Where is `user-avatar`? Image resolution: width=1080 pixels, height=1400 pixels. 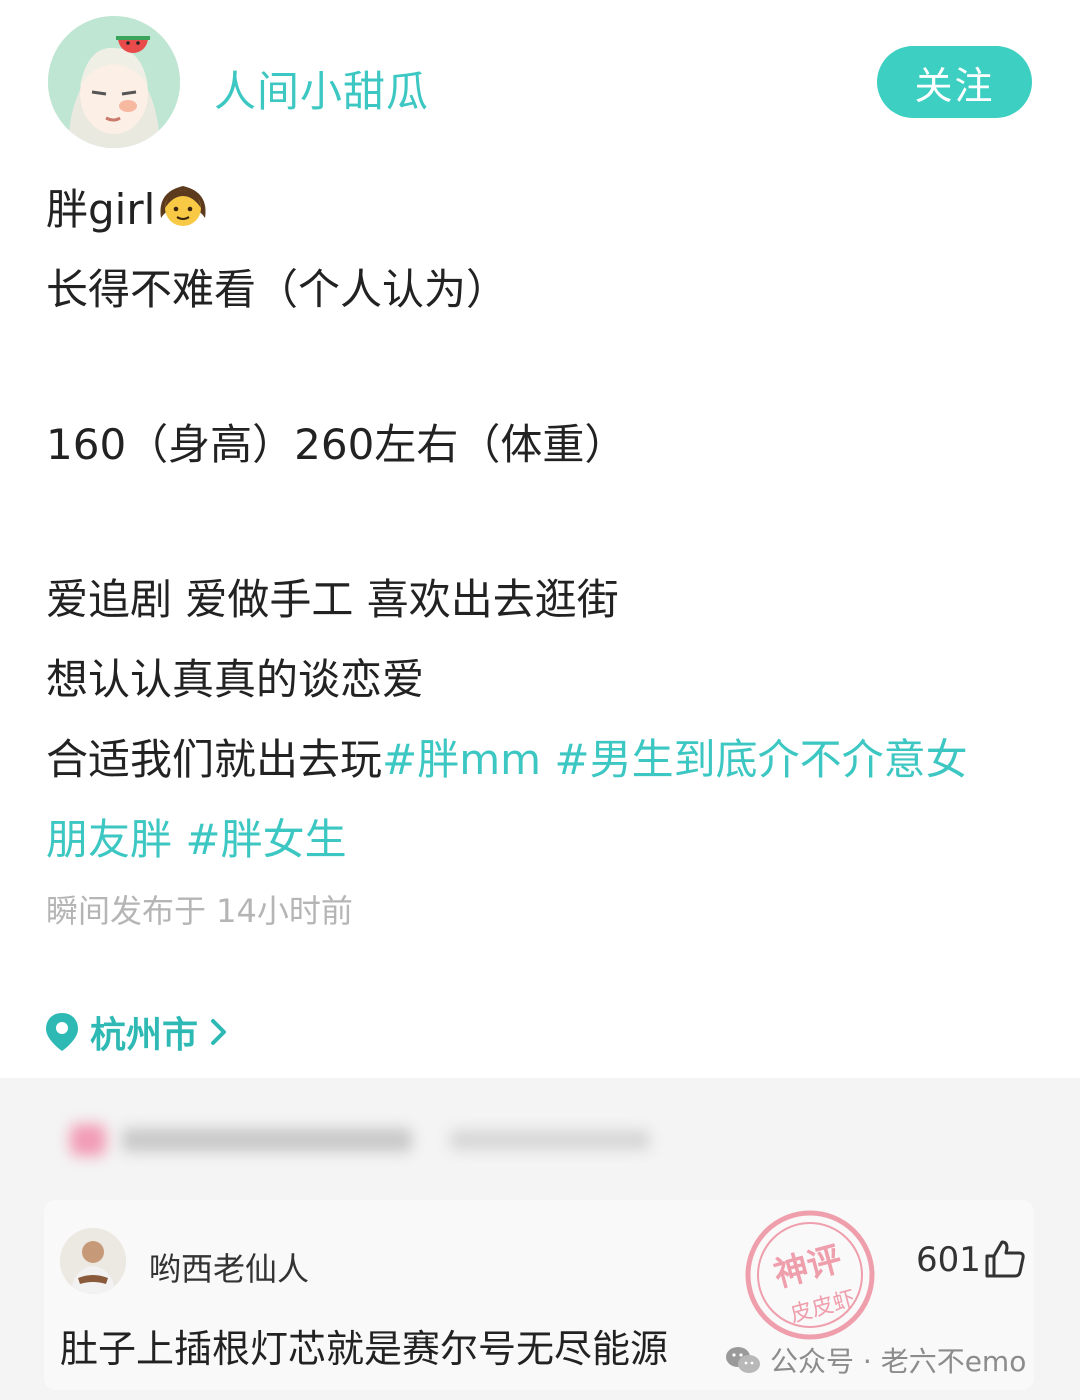
user-avatar is located at coordinates (114, 82).